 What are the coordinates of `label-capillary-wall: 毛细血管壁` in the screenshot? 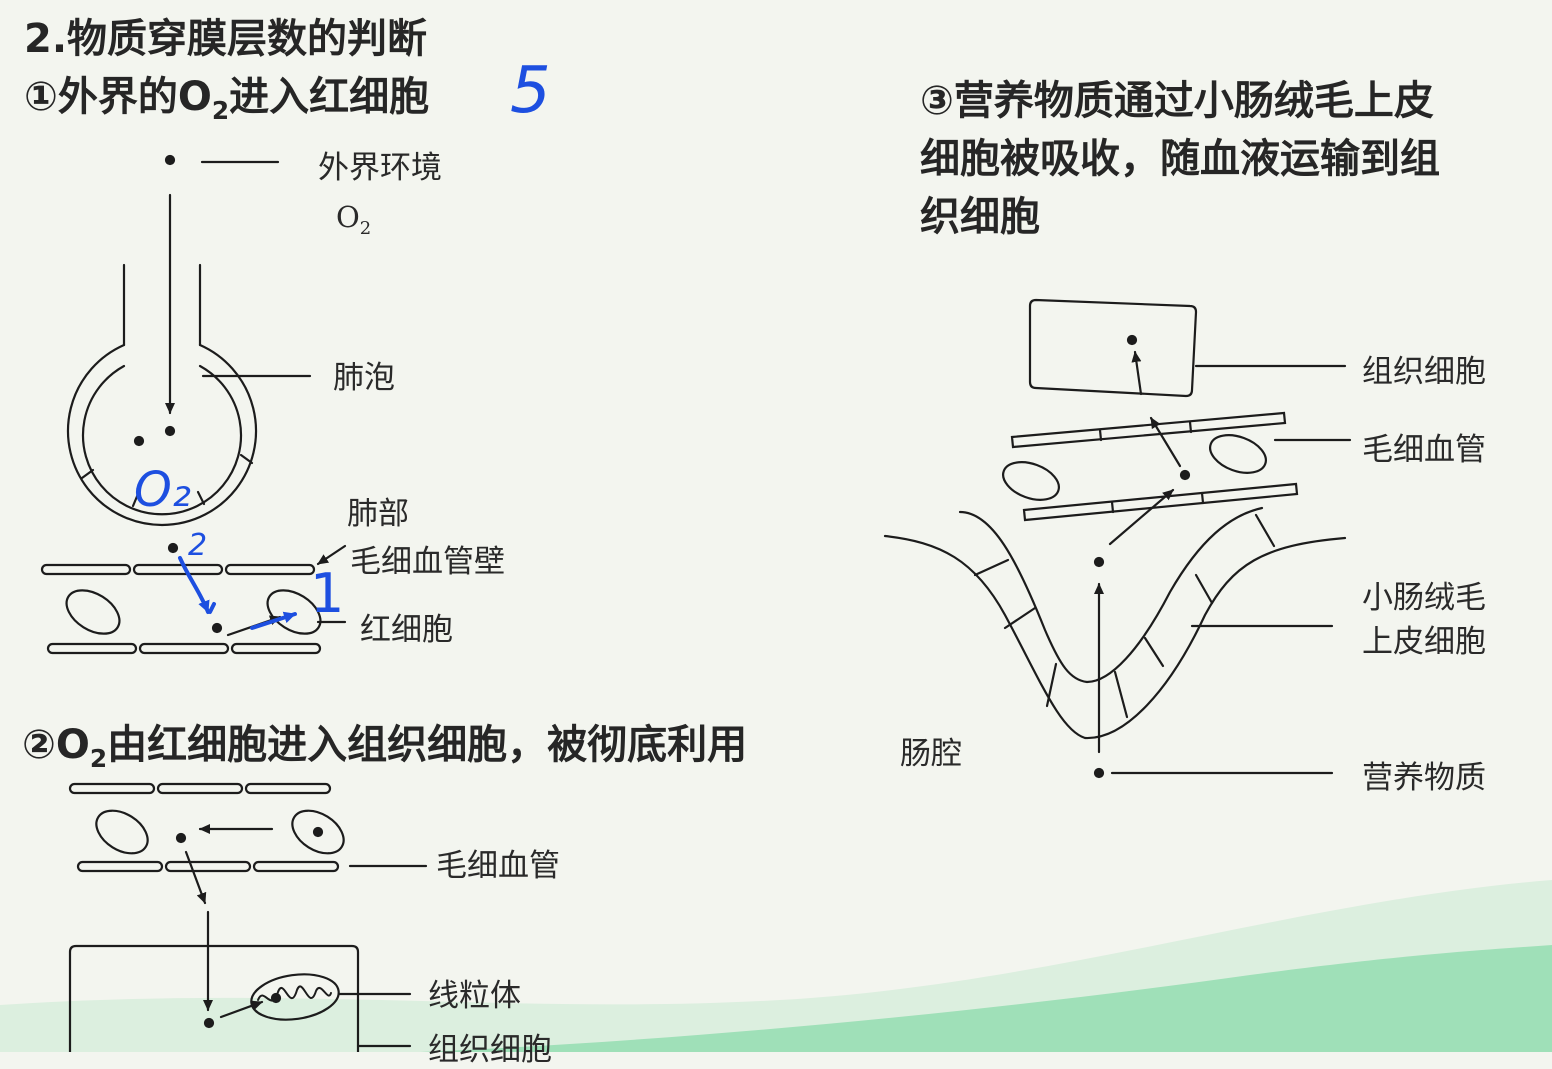 It's located at (427, 562).